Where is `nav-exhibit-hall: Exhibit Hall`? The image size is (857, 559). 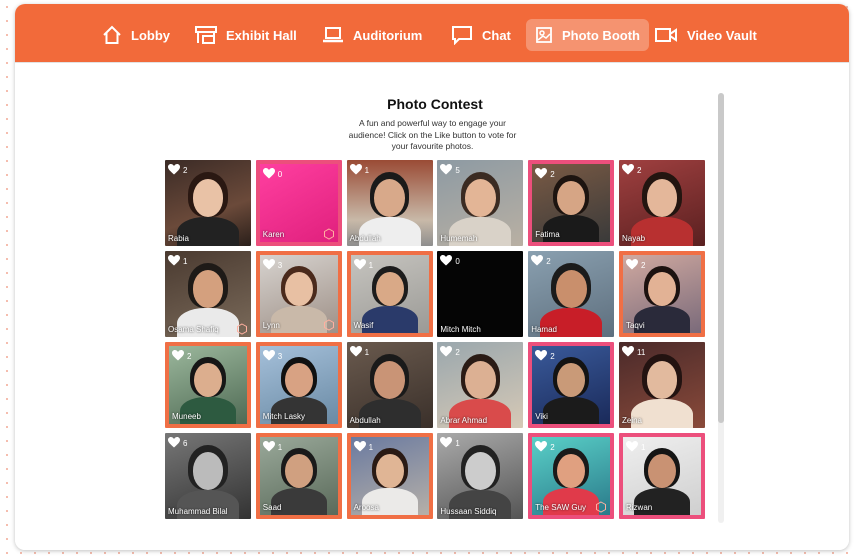
nav-exhibit-hall: Exhibit Hall is located at coordinates (246, 35).